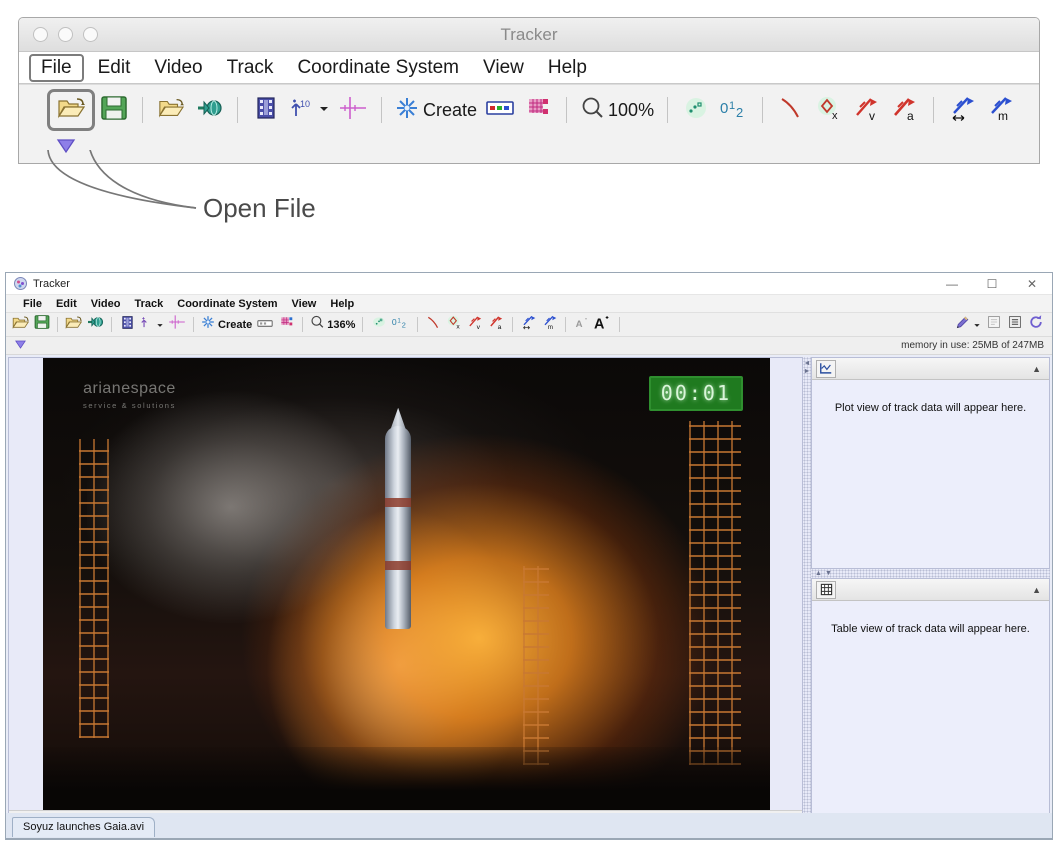 This screenshot has height=846, width=1058. I want to click on split-collapse-left-icon: ◄, so click(807, 363).